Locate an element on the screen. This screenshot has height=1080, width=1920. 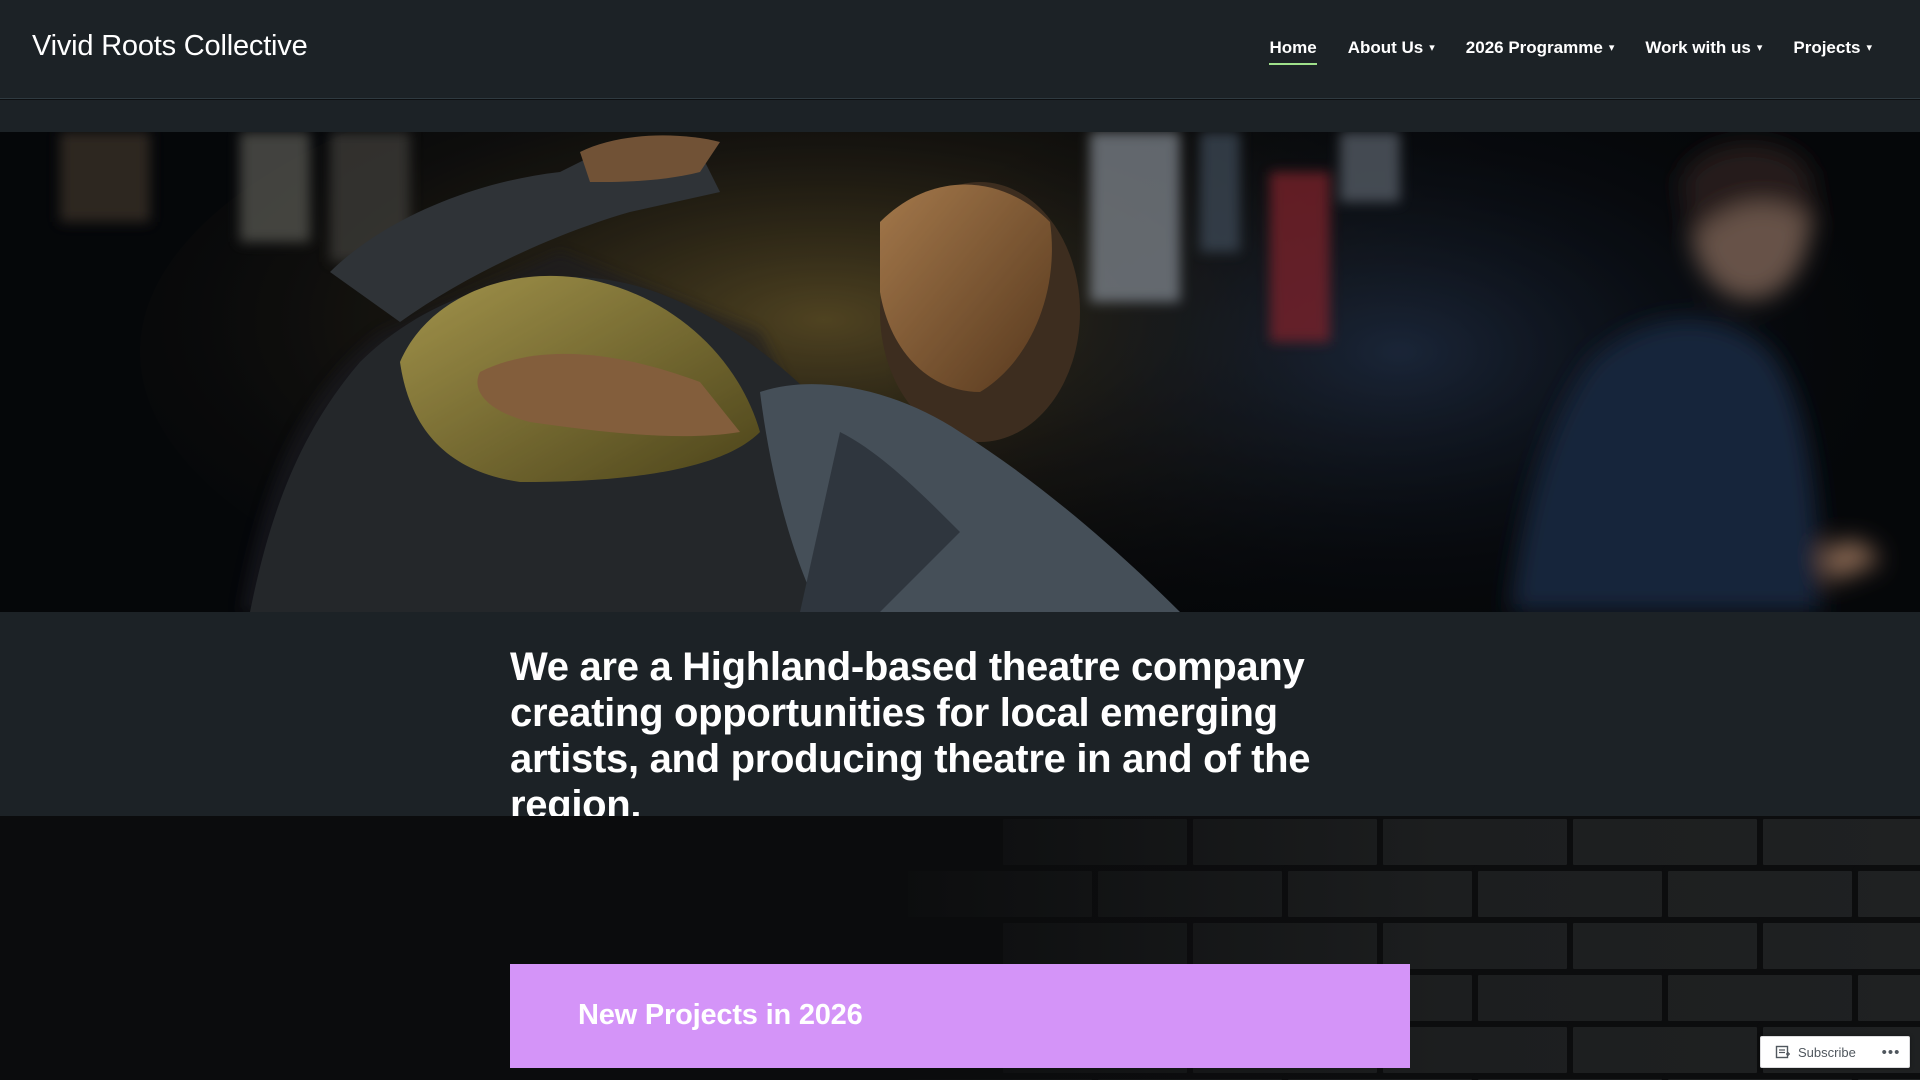
nav-item-home: Home is located at coordinates (1293, 51).